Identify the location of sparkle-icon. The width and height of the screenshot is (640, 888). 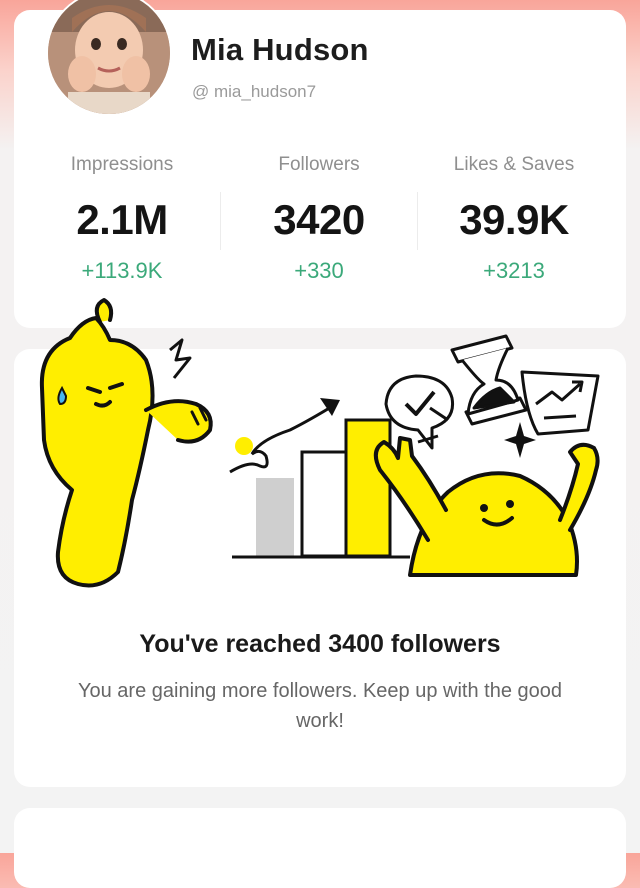
(520, 440).